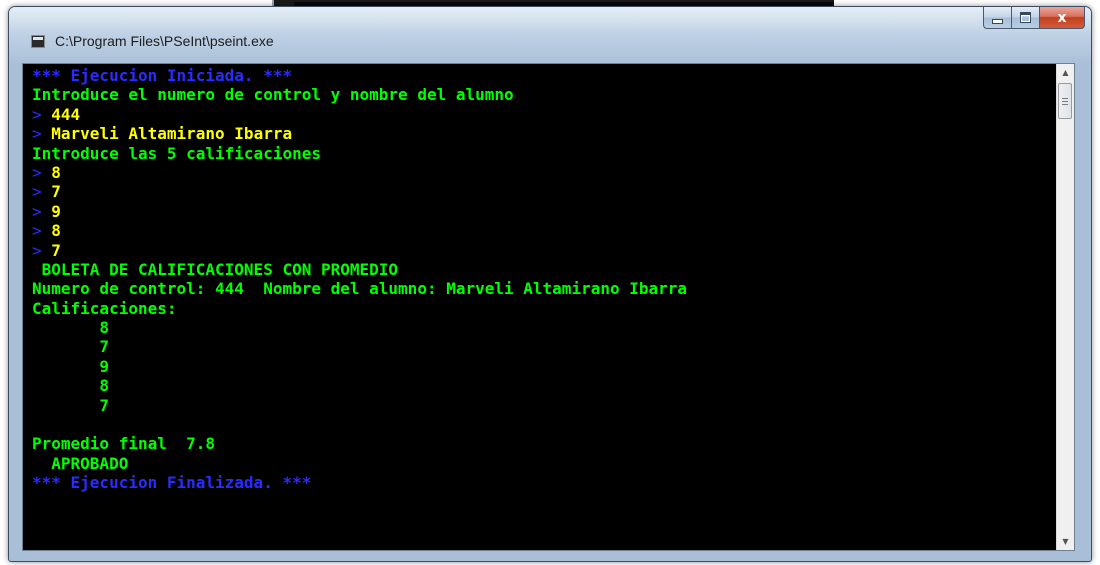 Image resolution: width=1100 pixels, height=565 pixels. I want to click on vertical-scrollbar: ▲ ▼, so click(1065, 307).